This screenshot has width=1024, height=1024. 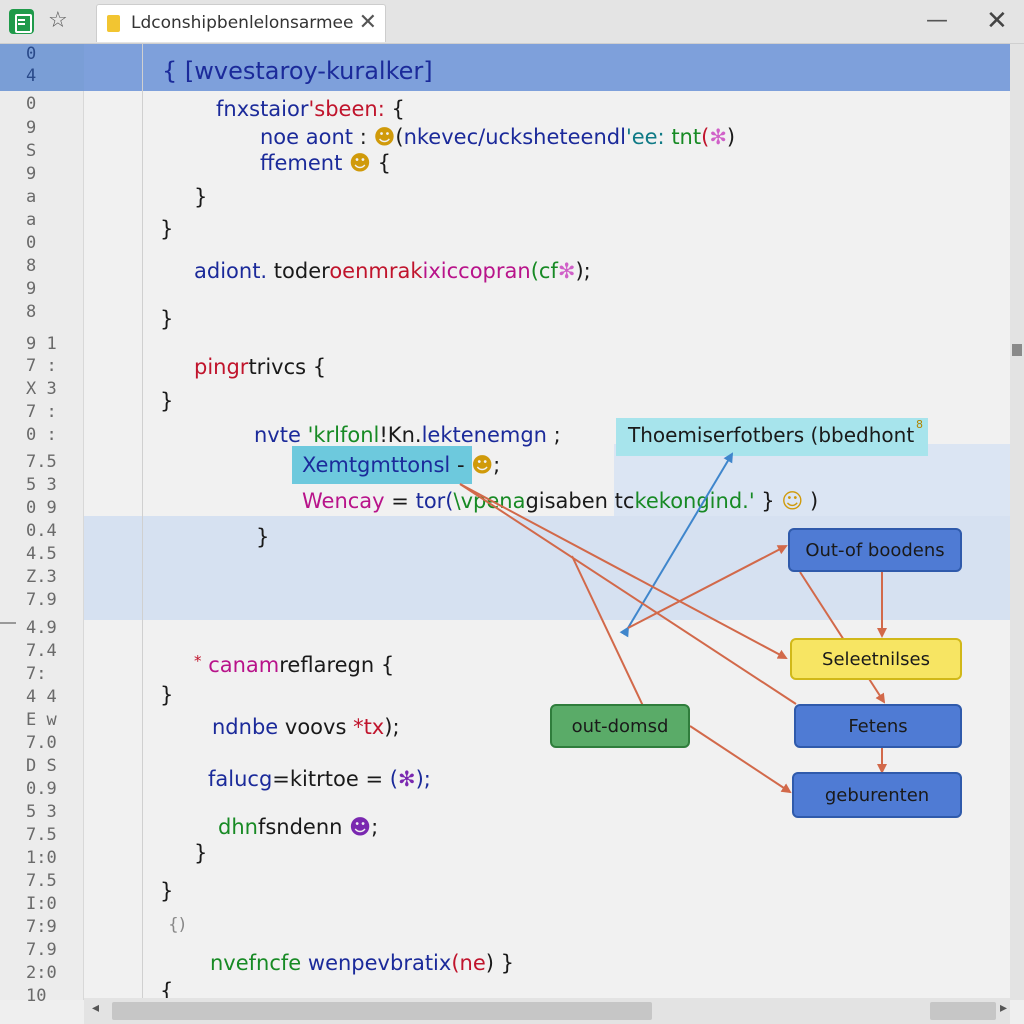 I want to click on line-number: 4.5, so click(x=42, y=555).